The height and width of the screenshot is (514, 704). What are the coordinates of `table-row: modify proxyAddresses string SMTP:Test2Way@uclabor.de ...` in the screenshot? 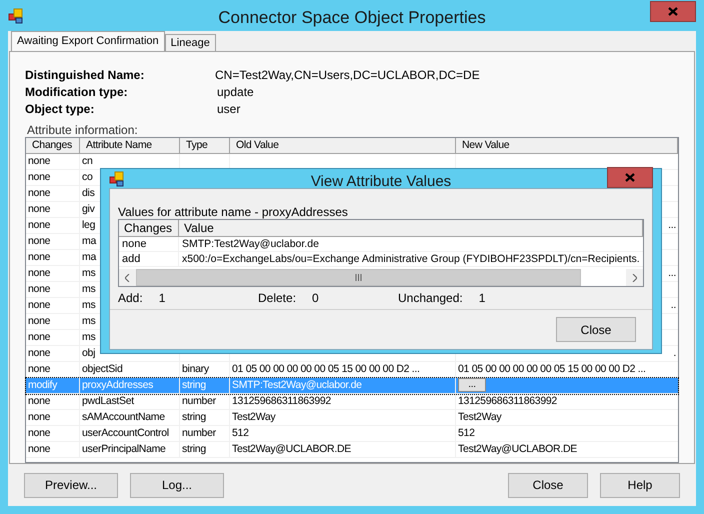 It's located at (352, 386).